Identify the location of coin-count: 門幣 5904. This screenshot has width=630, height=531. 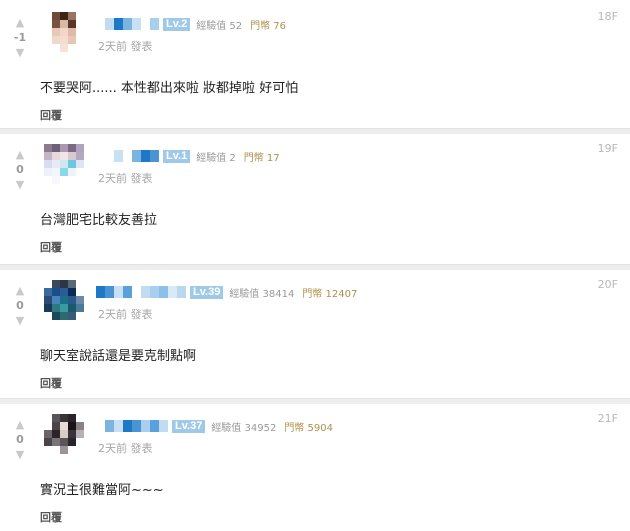
(308, 428).